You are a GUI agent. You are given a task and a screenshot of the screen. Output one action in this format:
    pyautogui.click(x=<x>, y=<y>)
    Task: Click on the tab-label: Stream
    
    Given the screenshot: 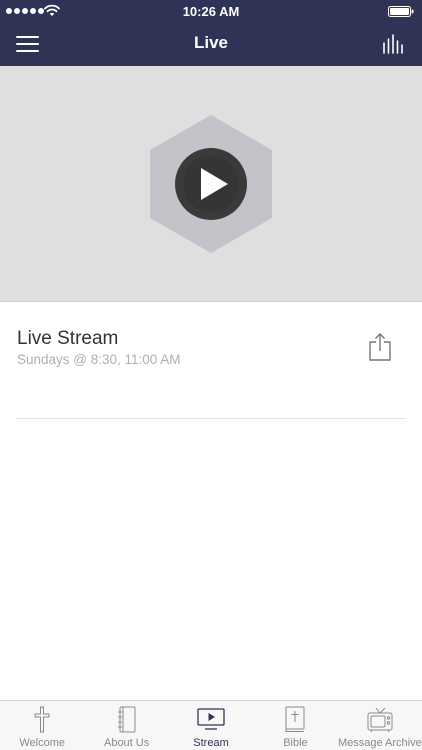 What is the action you would take?
    pyautogui.click(x=211, y=743)
    